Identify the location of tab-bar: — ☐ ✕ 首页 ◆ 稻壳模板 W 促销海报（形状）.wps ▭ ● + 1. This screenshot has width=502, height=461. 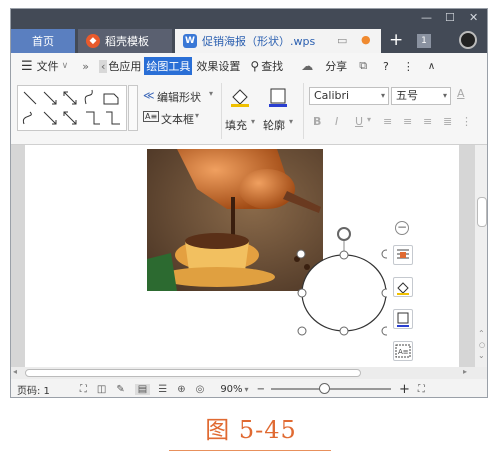
(249, 31).